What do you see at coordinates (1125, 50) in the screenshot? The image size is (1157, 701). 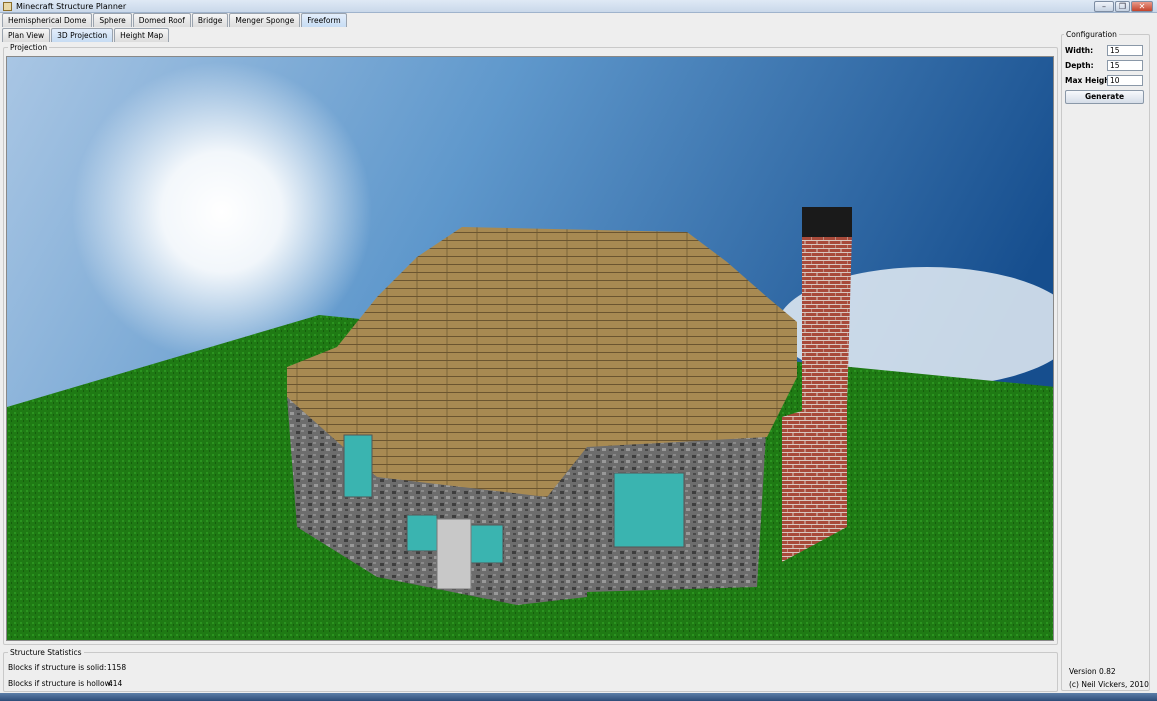 I see `width-input: 15` at bounding box center [1125, 50].